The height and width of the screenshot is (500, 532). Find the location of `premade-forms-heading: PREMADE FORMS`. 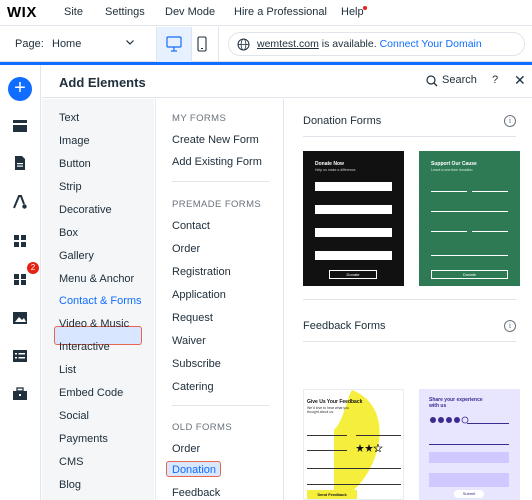

premade-forms-heading: PREMADE FORMS is located at coordinates (217, 204).